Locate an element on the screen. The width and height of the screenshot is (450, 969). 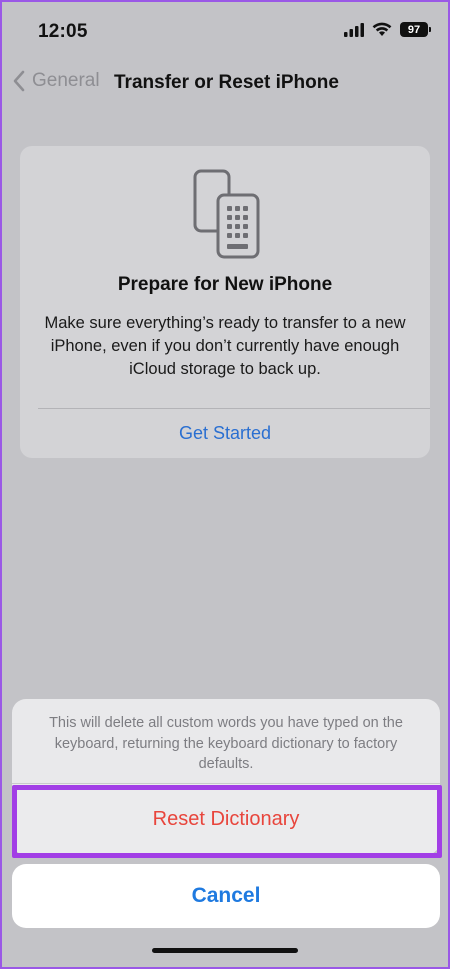
page-title: Transfer or Reset iPhone is located at coordinates (226, 82).